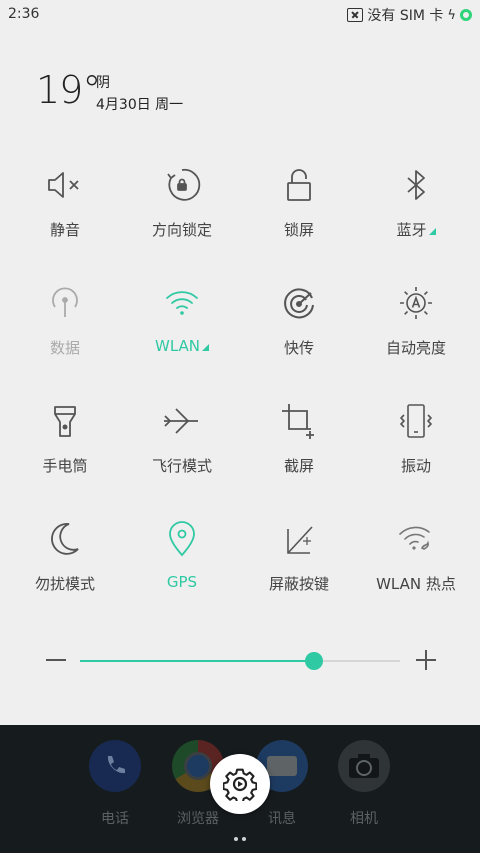 This screenshot has width=480, height=853. What do you see at coordinates (140, 105) in the screenshot?
I see `weather-date: 4月30日 周一` at bounding box center [140, 105].